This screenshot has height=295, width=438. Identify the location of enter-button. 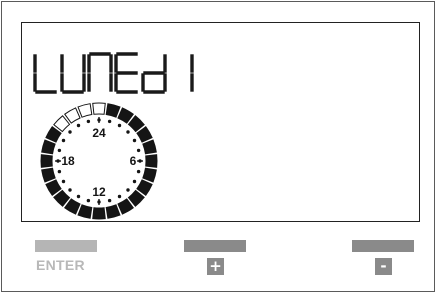
(66, 246).